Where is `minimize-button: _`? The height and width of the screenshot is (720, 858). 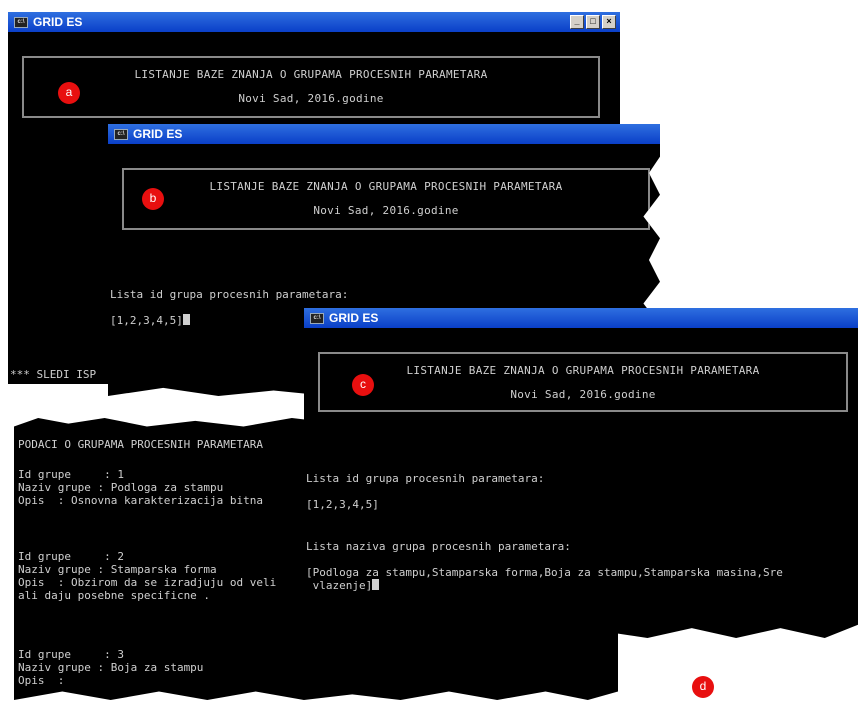
minimize-button: _ is located at coordinates (577, 22).